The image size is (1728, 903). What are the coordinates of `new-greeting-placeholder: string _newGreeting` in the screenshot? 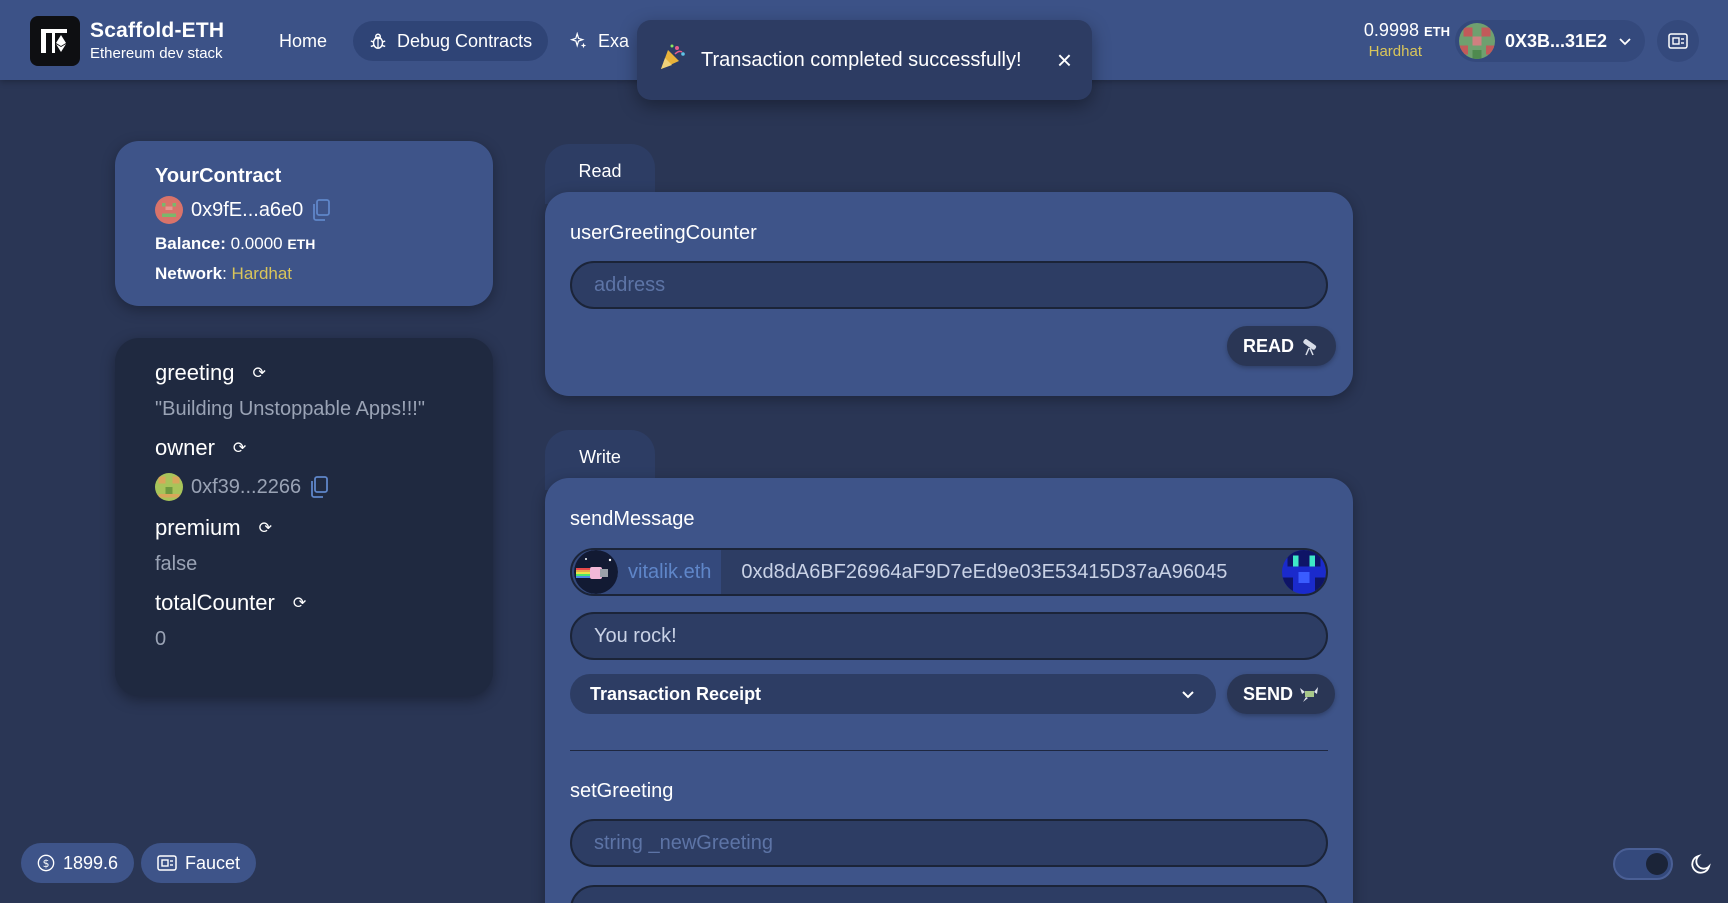 It's located at (683, 842).